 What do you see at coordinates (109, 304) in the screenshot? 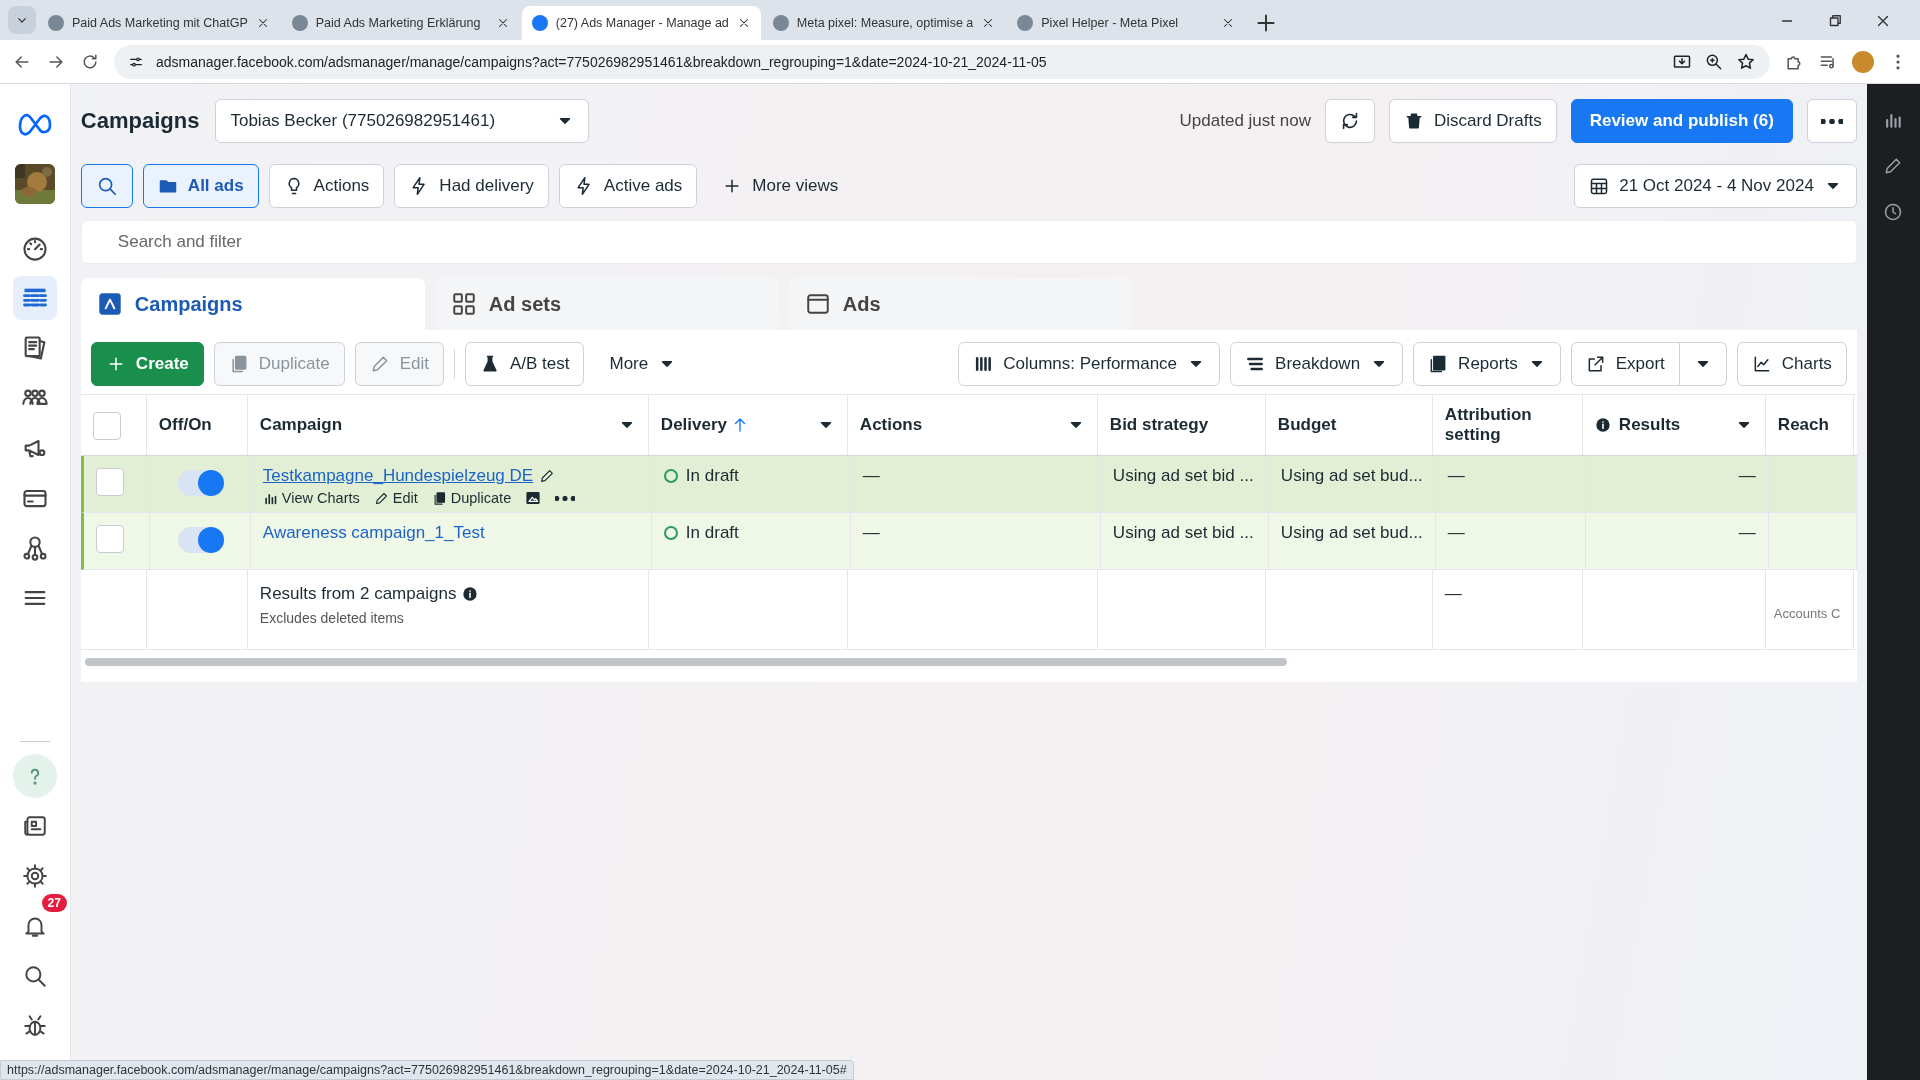
I see `campaign-icon` at bounding box center [109, 304].